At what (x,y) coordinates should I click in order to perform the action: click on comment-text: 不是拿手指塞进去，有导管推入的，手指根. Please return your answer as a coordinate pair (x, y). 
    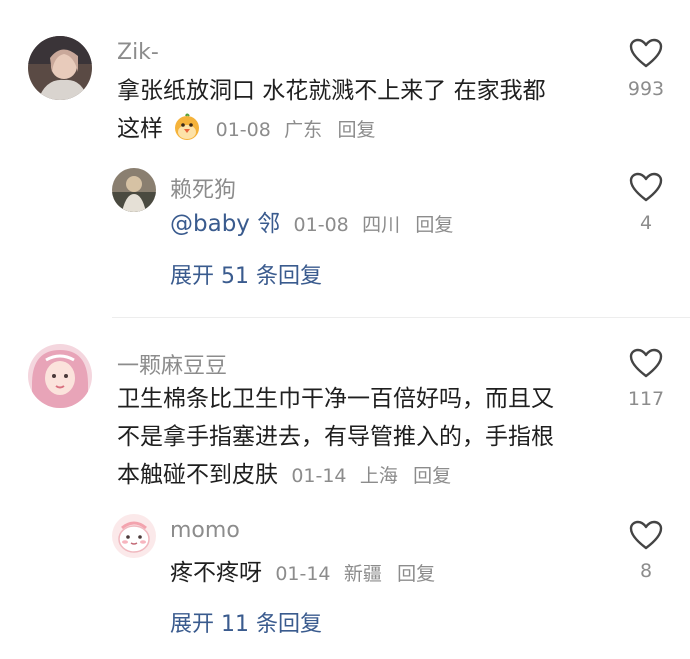
    Looking at the image, I should click on (335, 437).